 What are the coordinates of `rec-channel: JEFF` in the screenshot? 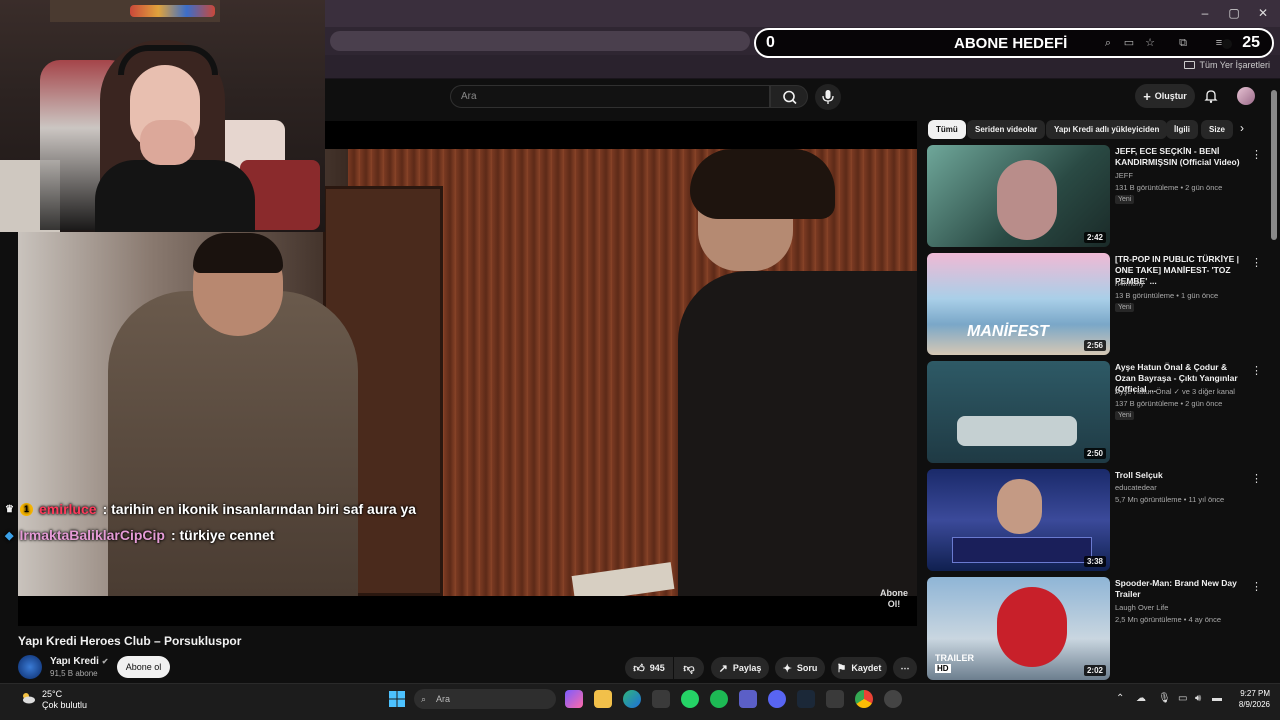 It's located at (1124, 175).